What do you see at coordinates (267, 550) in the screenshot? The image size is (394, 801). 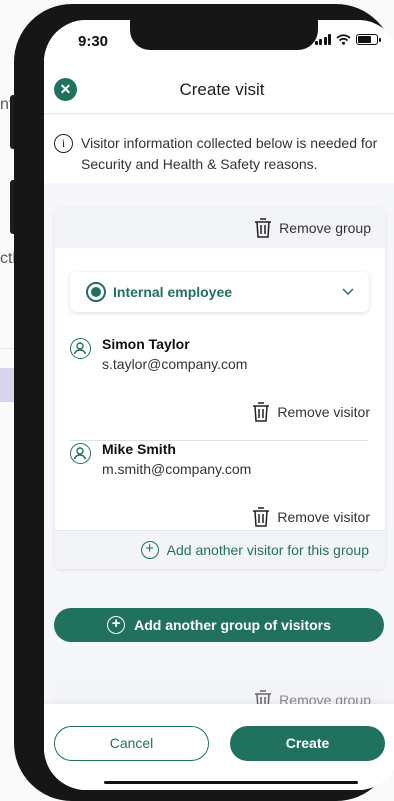 I see `add-visitor-label: Add another visitor for this group` at bounding box center [267, 550].